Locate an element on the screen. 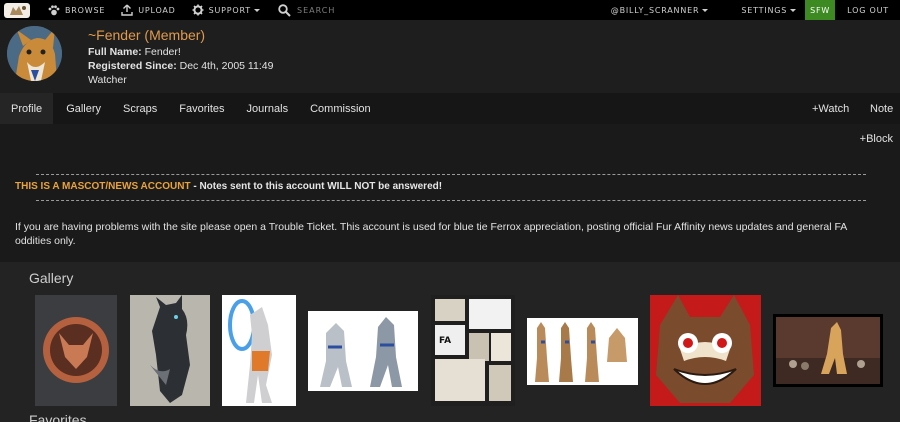 The image size is (900, 422). logout-button: LOG OUT is located at coordinates (868, 10).